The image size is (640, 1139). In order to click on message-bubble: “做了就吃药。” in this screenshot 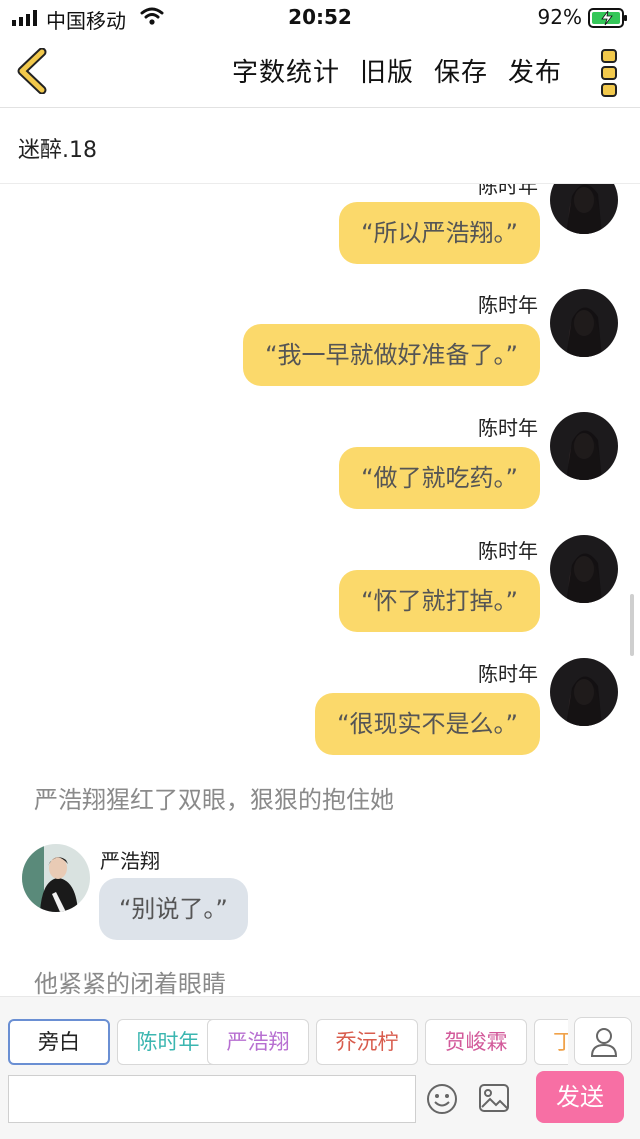, I will do `click(439, 478)`.